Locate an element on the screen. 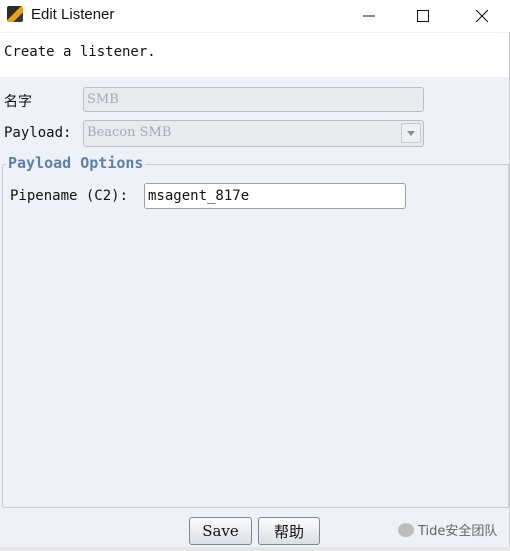 This screenshot has width=510, height=551. close-icon is located at coordinates (482, 16).